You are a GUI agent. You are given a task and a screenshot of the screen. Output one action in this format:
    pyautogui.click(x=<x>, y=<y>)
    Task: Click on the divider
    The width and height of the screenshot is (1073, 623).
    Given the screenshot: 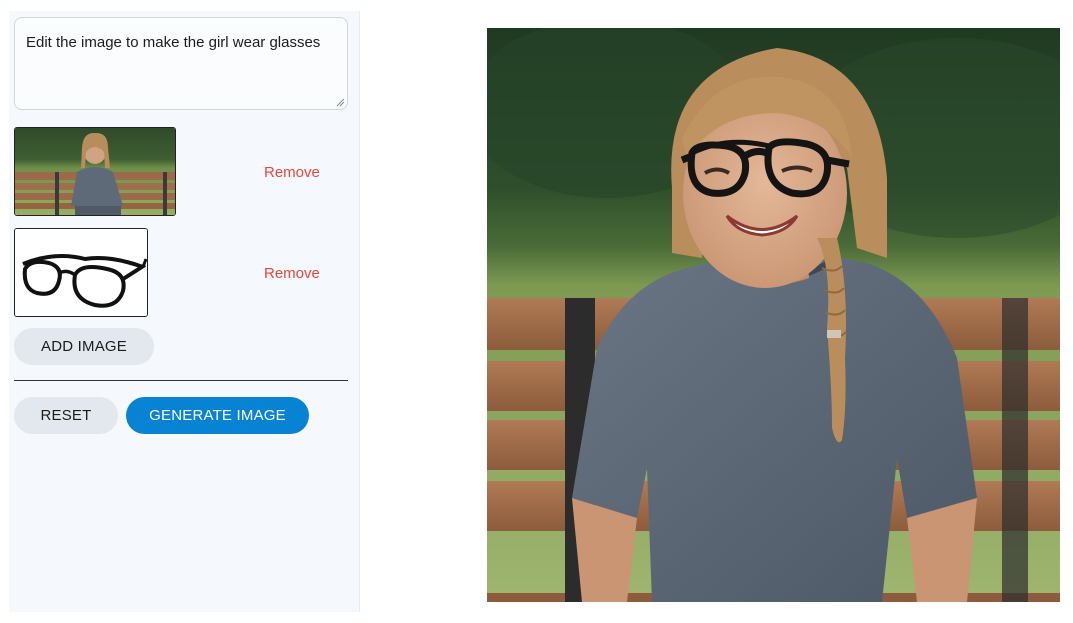 What is the action you would take?
    pyautogui.click(x=181, y=380)
    